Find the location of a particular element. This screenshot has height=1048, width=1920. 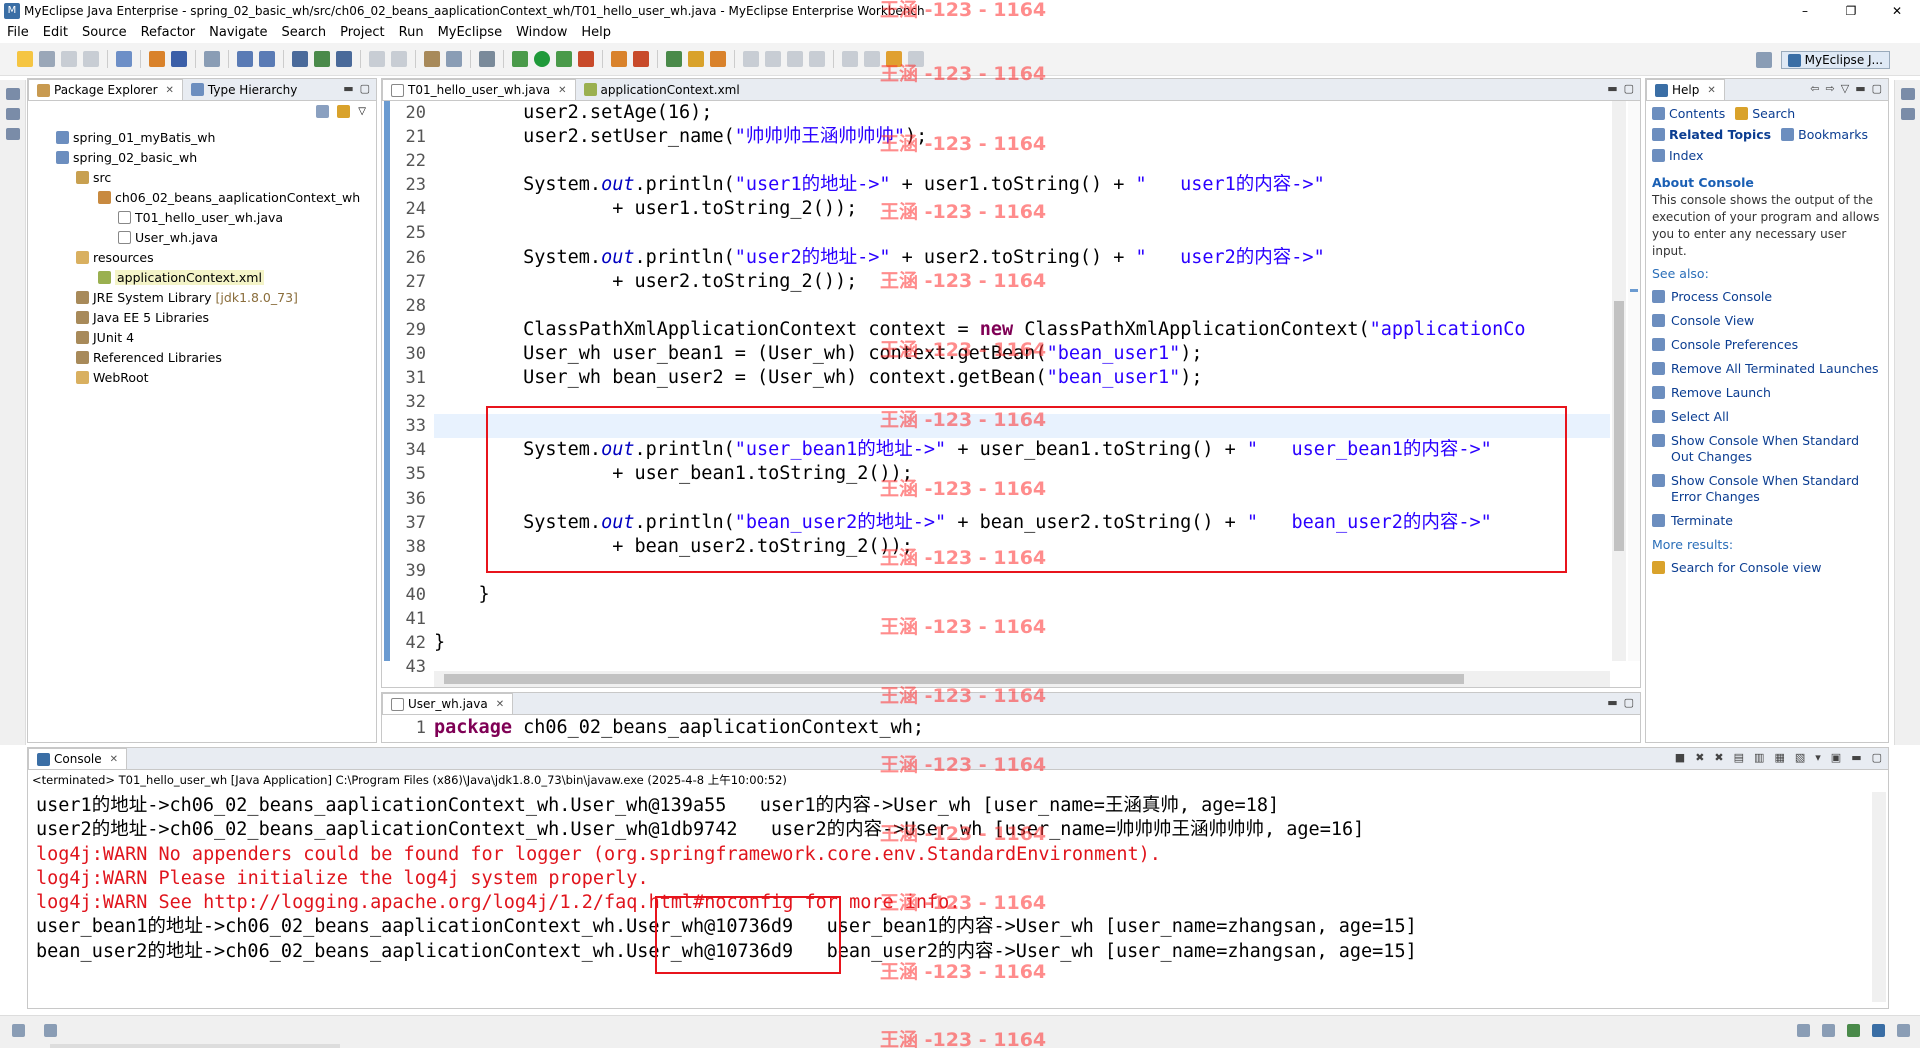

tasks-icon is located at coordinates (1803, 1030).